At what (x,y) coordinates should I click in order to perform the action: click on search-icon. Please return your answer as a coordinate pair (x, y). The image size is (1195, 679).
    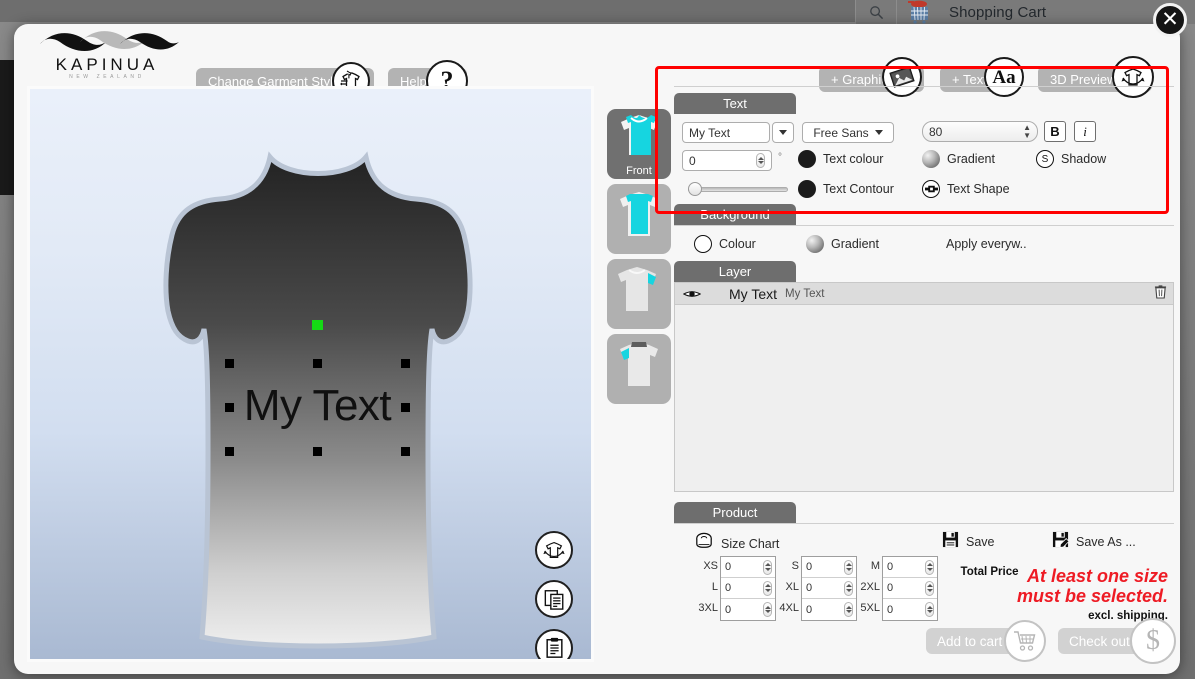
    Looking at the image, I should click on (876, 12).